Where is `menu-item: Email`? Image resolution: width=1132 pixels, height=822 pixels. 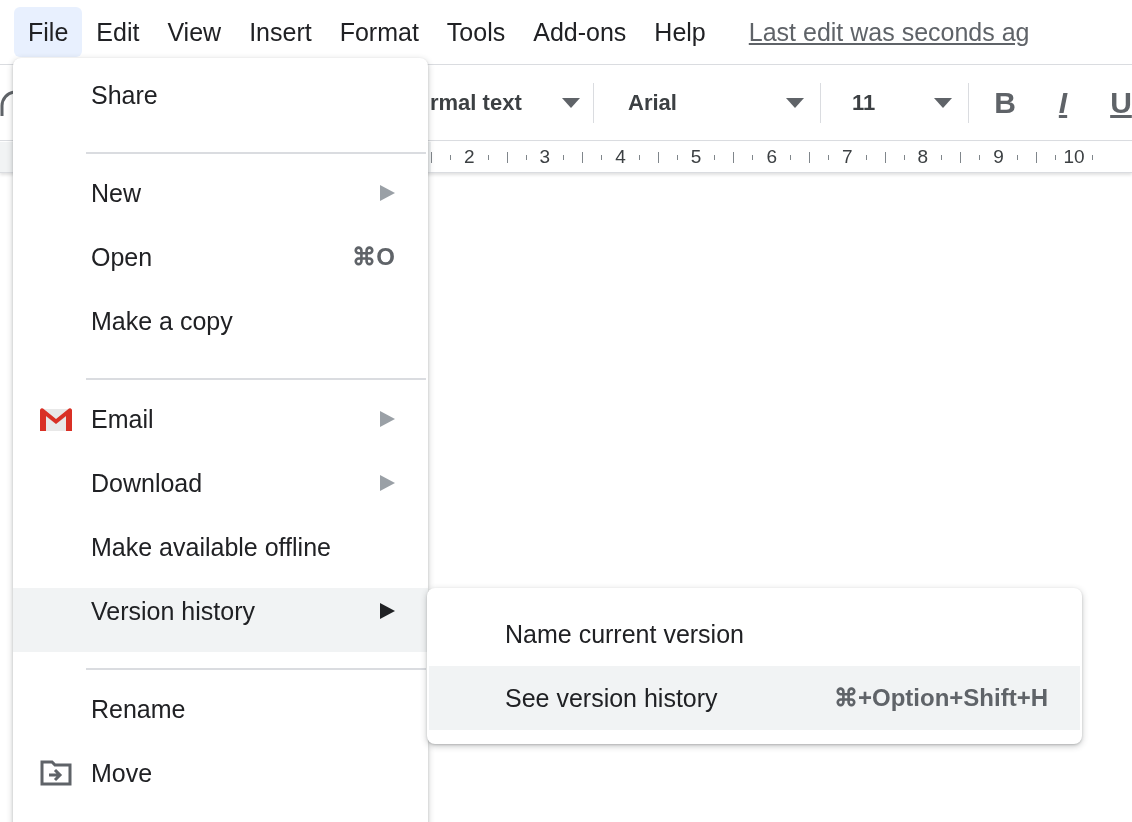
menu-item: Email is located at coordinates (220, 428).